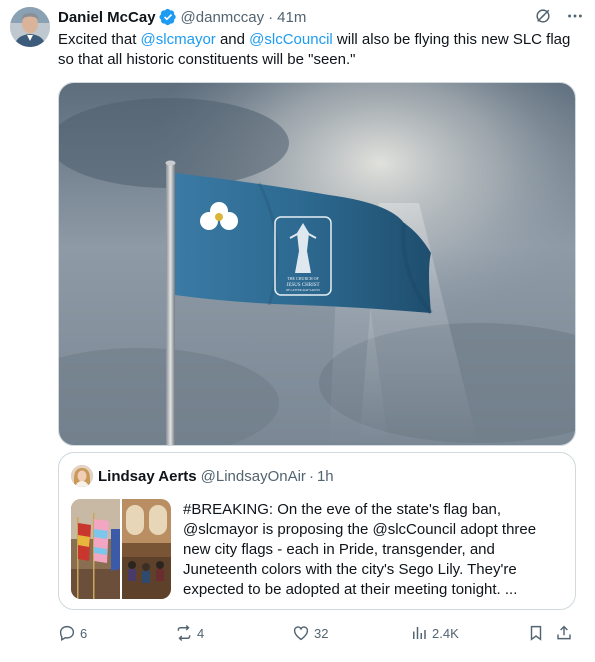 This screenshot has width=595, height=662. Describe the element at coordinates (253, 476) in the screenshot. I see `quoted-author-handle: @LindsayOnAir` at that location.